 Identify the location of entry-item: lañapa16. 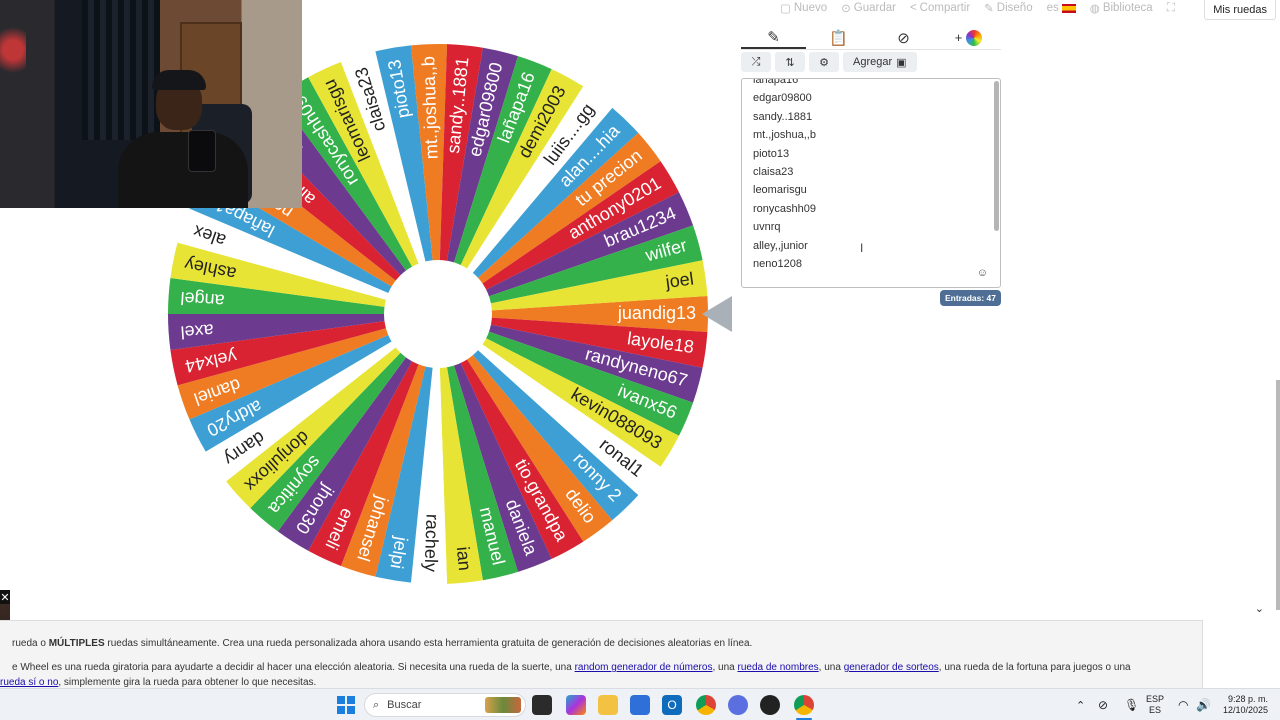
(784, 84).